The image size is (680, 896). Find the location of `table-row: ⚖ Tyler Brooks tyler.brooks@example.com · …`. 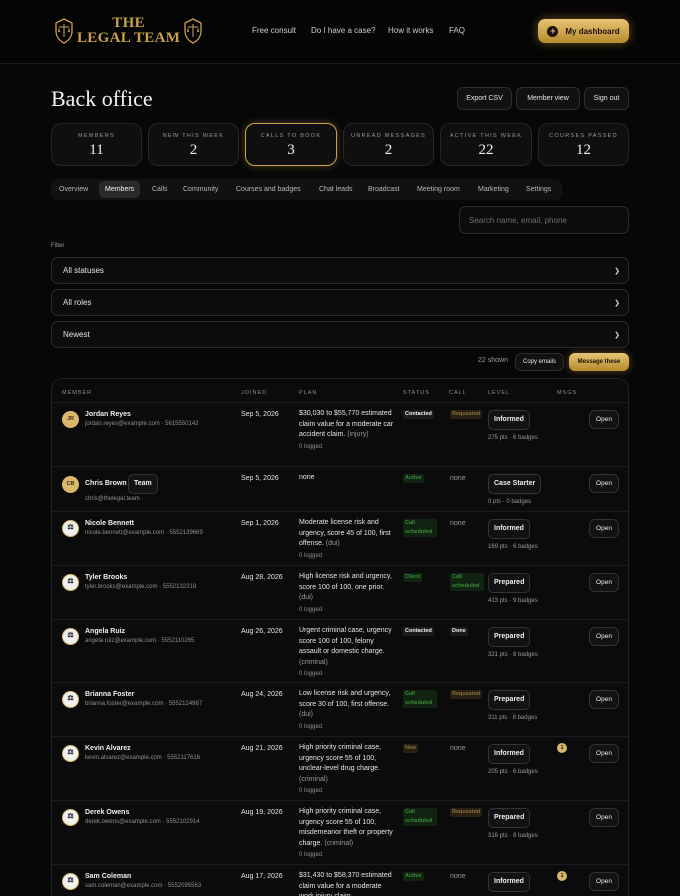

table-row: ⚖ Tyler Brooks tyler.brooks@example.com · … is located at coordinates (340, 592).